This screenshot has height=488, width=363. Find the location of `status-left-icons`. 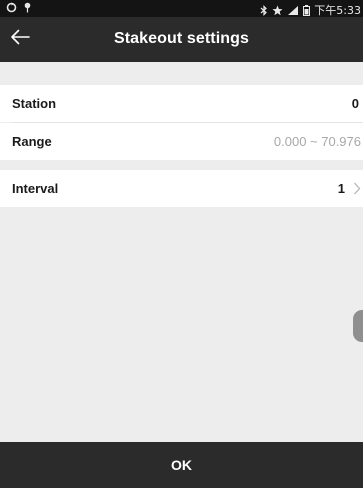

status-left-icons is located at coordinates (19, 7).